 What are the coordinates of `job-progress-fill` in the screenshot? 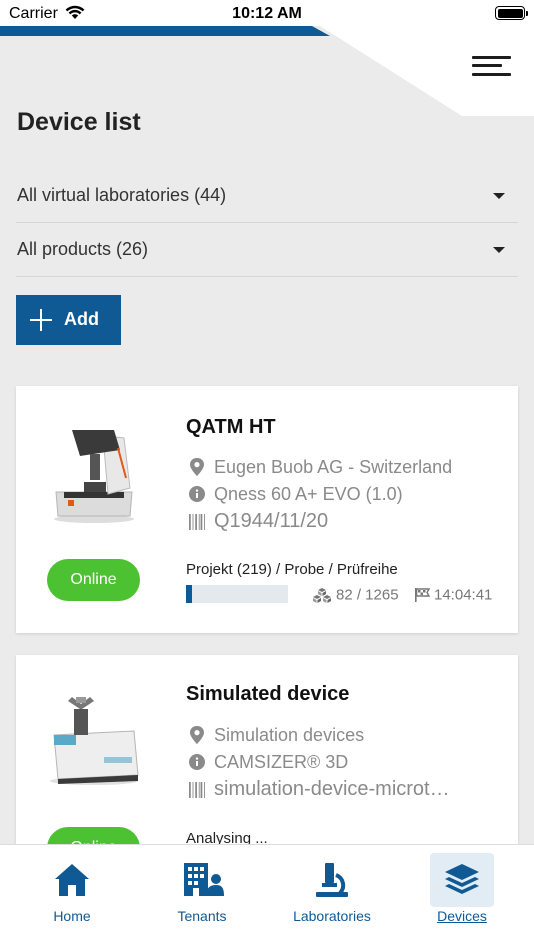 It's located at (189, 594).